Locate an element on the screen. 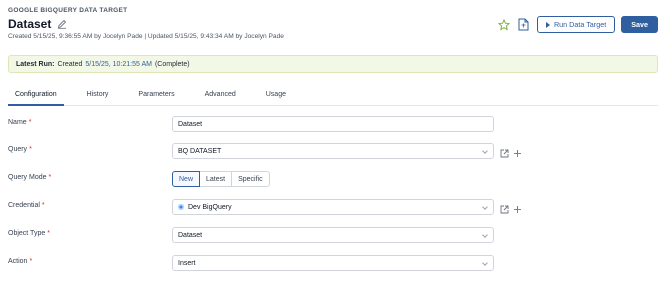  credential-select: Dev BigQuery is located at coordinates (333, 207).